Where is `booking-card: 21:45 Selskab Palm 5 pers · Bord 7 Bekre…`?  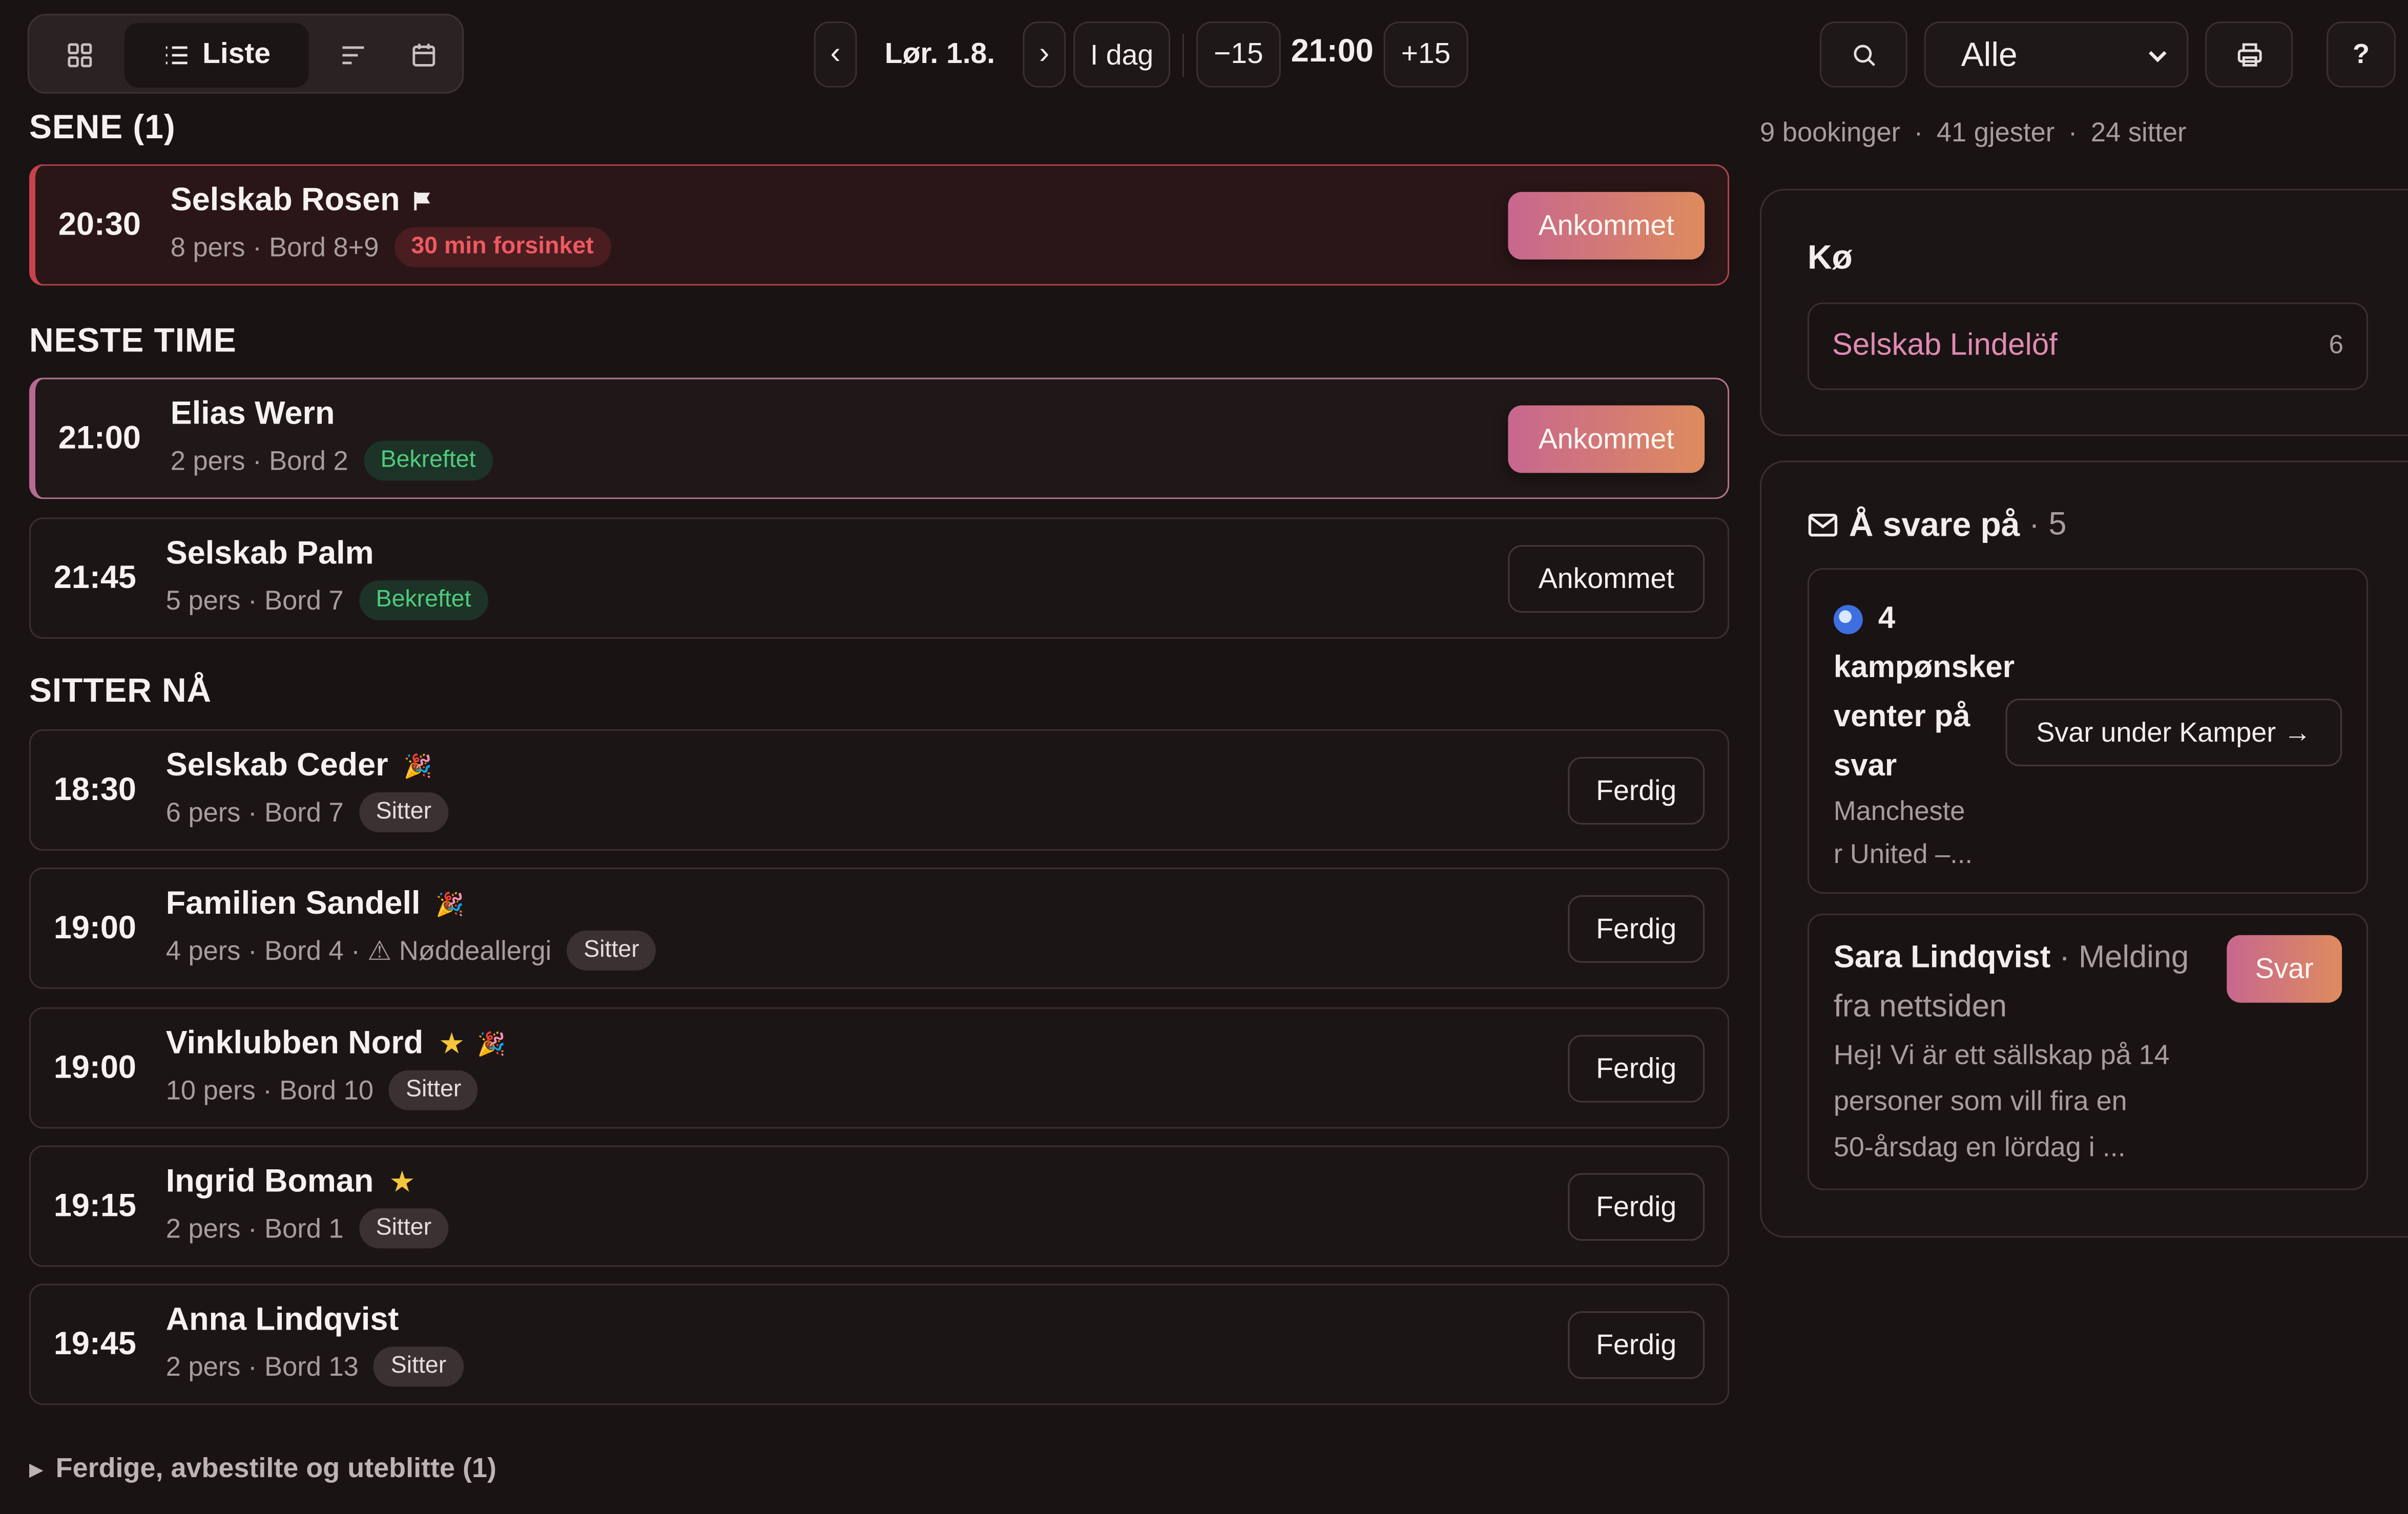
booking-card: 21:45 Selskab Palm 5 pers · Bord 7 Bekre… is located at coordinates (880, 578).